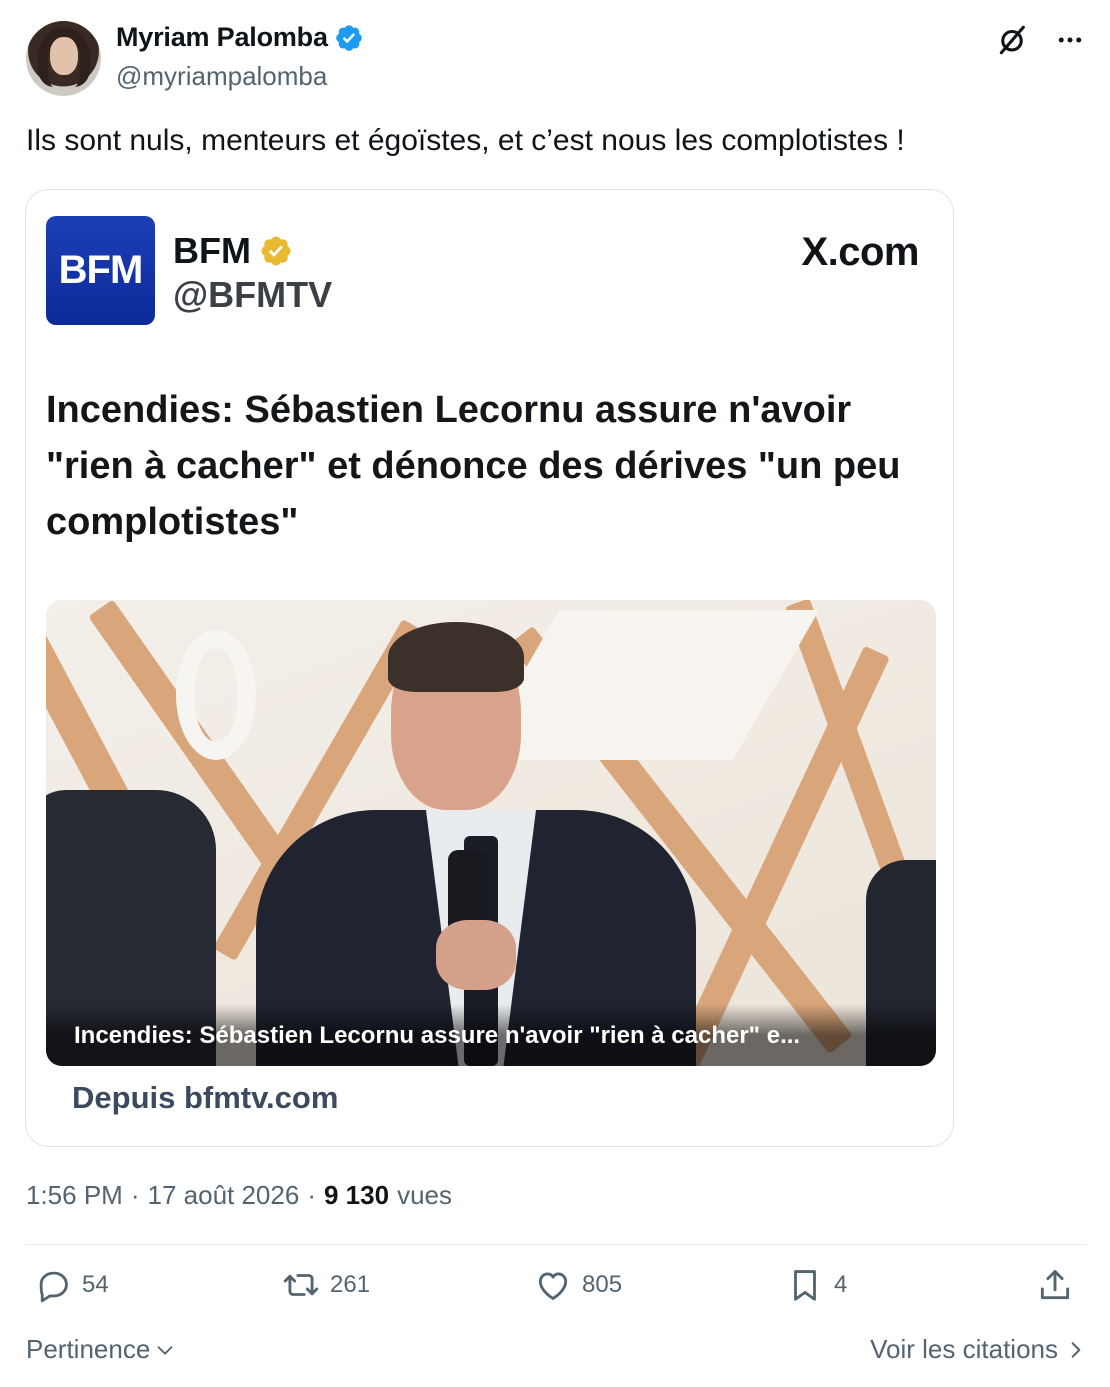 This screenshot has width=1110, height=1387. What do you see at coordinates (212, 250) in the screenshot?
I see `card-source-name-text: BFM` at bounding box center [212, 250].